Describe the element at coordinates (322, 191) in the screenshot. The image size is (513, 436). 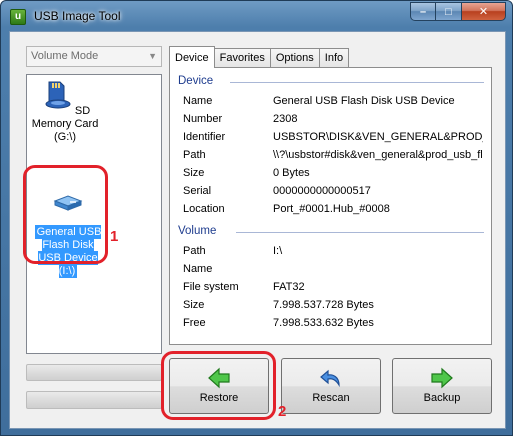
I see `prop-value: 0000000000000517` at that location.